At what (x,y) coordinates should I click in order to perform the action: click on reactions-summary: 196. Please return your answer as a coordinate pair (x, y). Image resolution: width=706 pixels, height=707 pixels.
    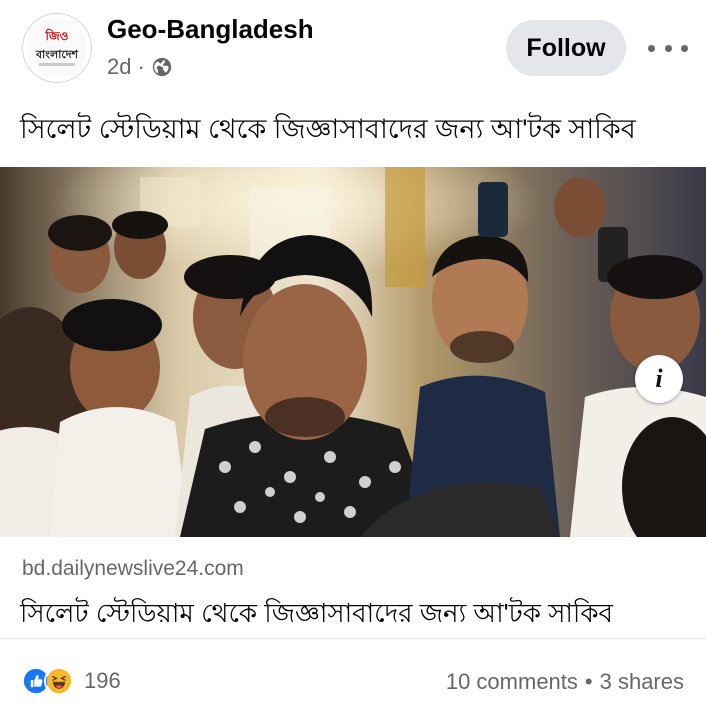
    Looking at the image, I should click on (71, 681).